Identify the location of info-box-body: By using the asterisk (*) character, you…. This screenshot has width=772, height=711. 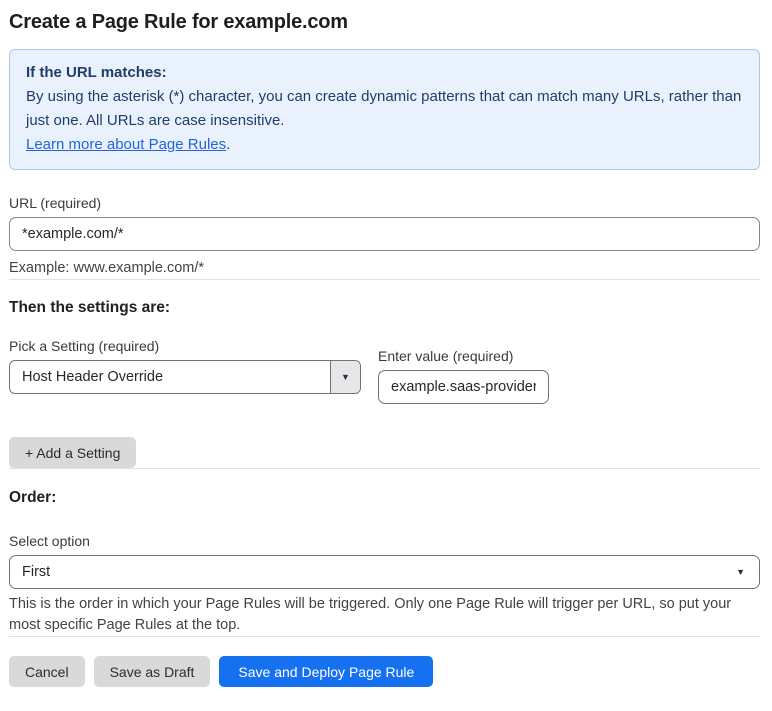
(384, 108).